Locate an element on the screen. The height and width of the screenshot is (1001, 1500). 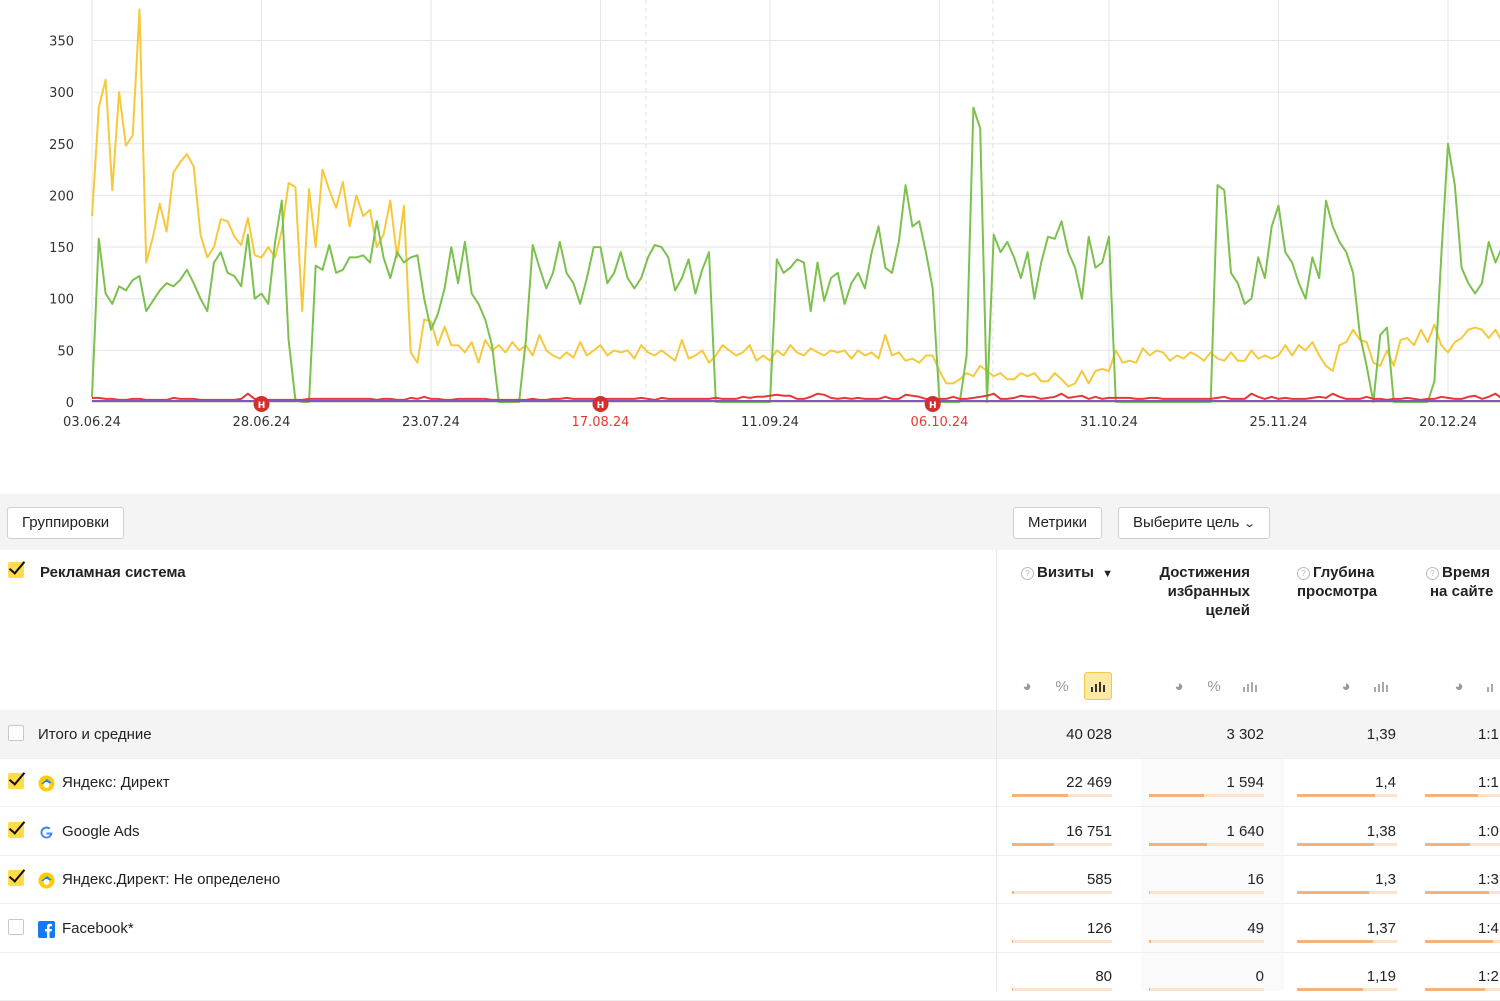
cell-goals: 16 is located at coordinates (1255, 879).